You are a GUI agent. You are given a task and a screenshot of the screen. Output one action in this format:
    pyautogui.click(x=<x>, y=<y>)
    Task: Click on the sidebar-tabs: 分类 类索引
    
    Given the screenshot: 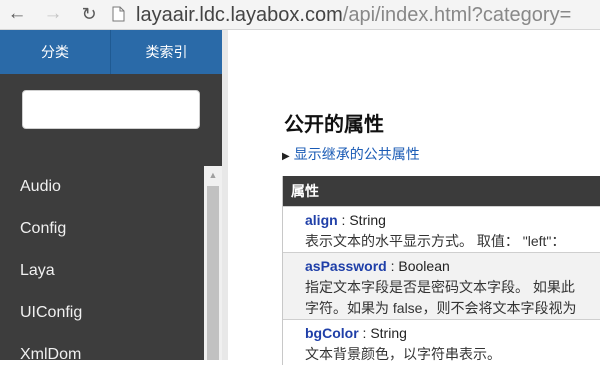 What is the action you would take?
    pyautogui.click(x=111, y=52)
    